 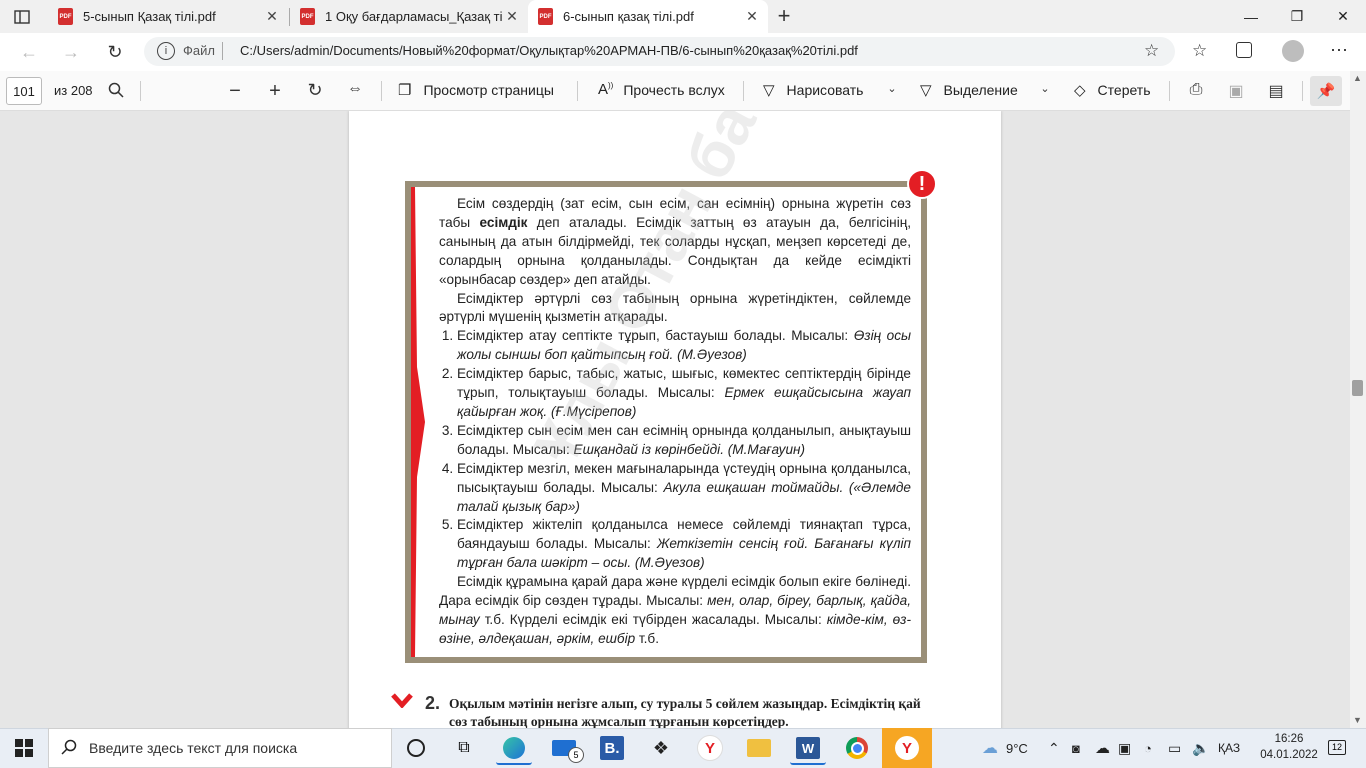 I want to click on highlight-button: ▽ Выделение, so click(x=969, y=90).